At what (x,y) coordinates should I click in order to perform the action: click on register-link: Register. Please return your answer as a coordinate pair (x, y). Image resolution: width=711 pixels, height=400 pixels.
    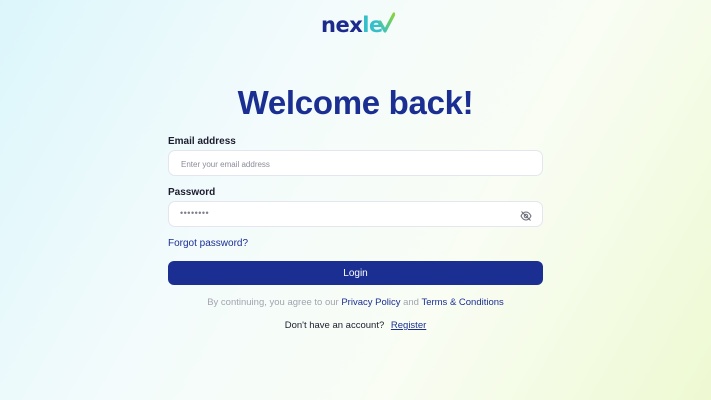
    Looking at the image, I should click on (408, 325).